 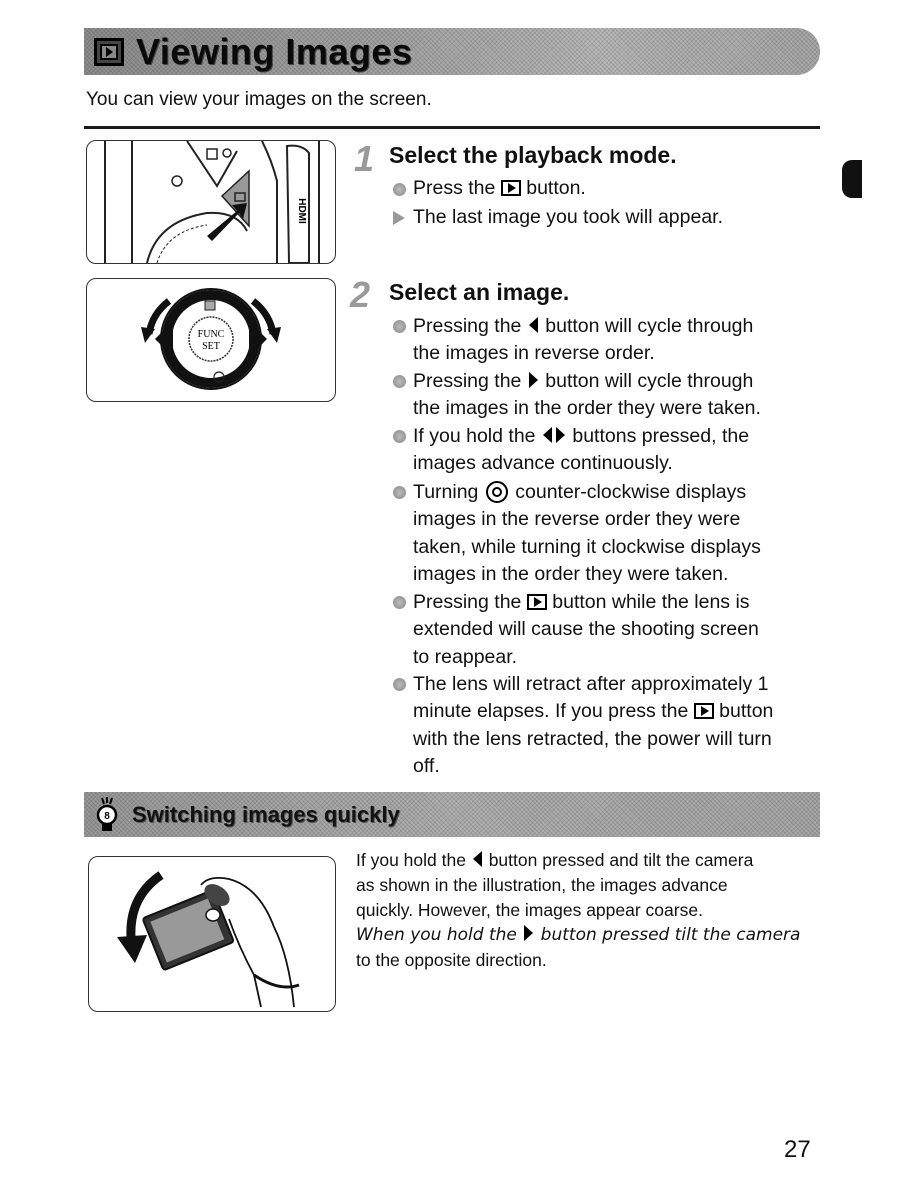 What do you see at coordinates (212, 934) in the screenshot?
I see `tilt-camera-illustration` at bounding box center [212, 934].